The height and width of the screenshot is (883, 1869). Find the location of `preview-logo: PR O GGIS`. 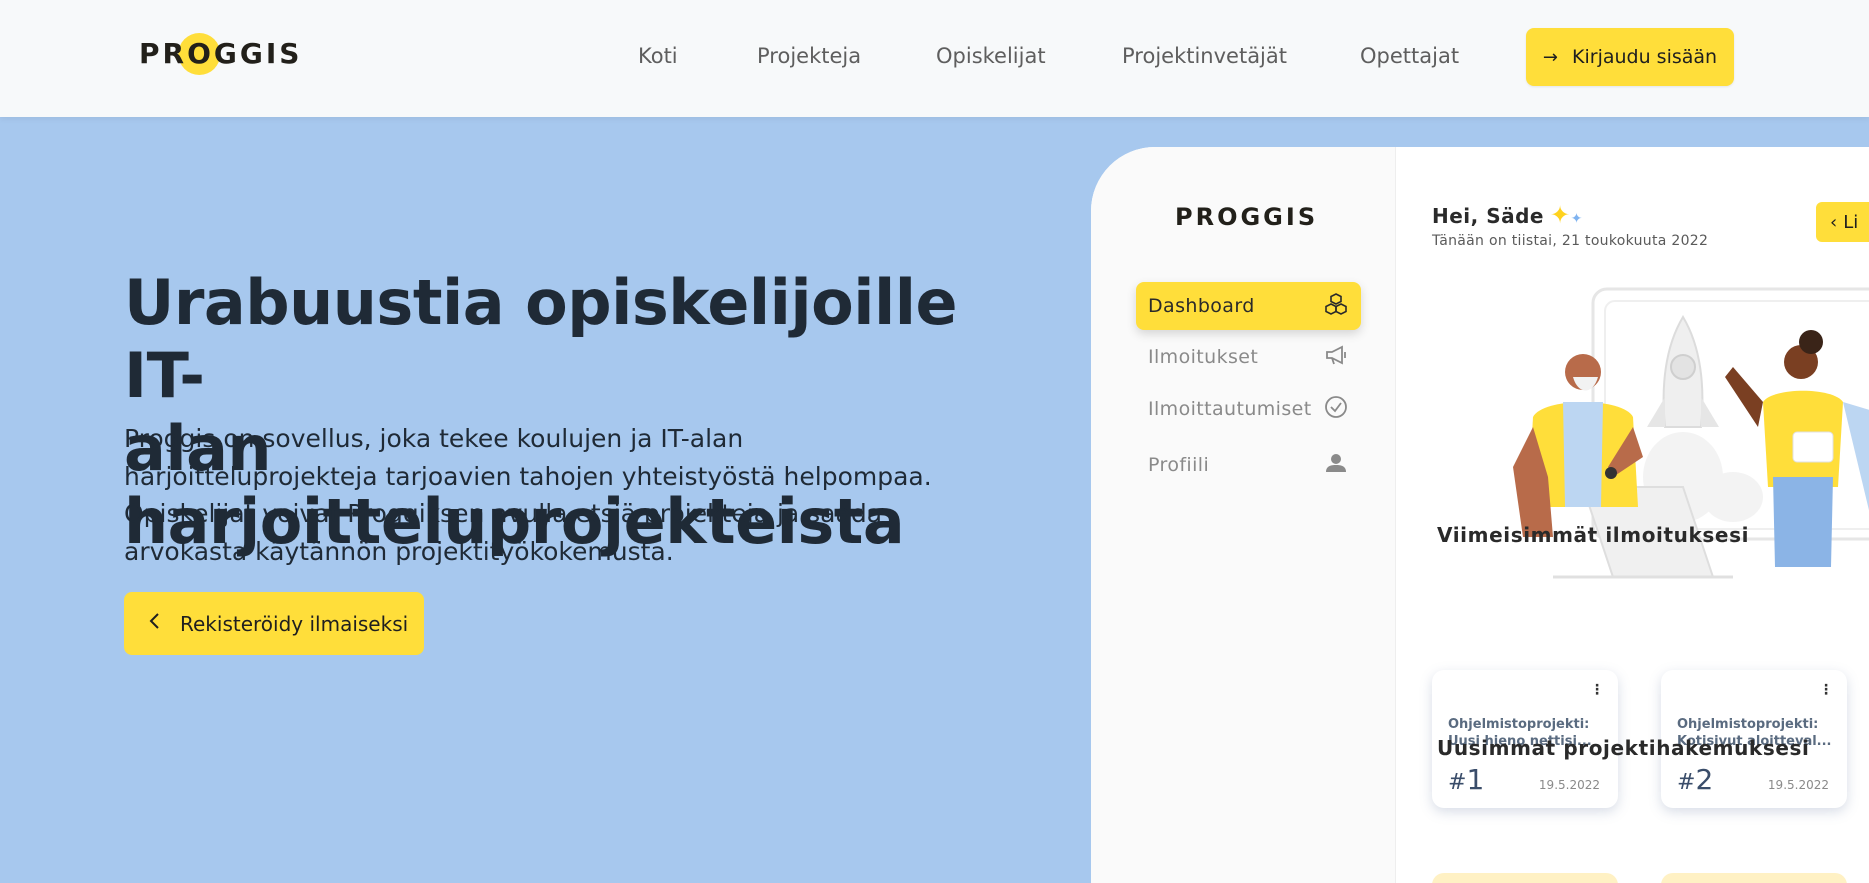

preview-logo: PR O GGIS is located at coordinates (1246, 217).